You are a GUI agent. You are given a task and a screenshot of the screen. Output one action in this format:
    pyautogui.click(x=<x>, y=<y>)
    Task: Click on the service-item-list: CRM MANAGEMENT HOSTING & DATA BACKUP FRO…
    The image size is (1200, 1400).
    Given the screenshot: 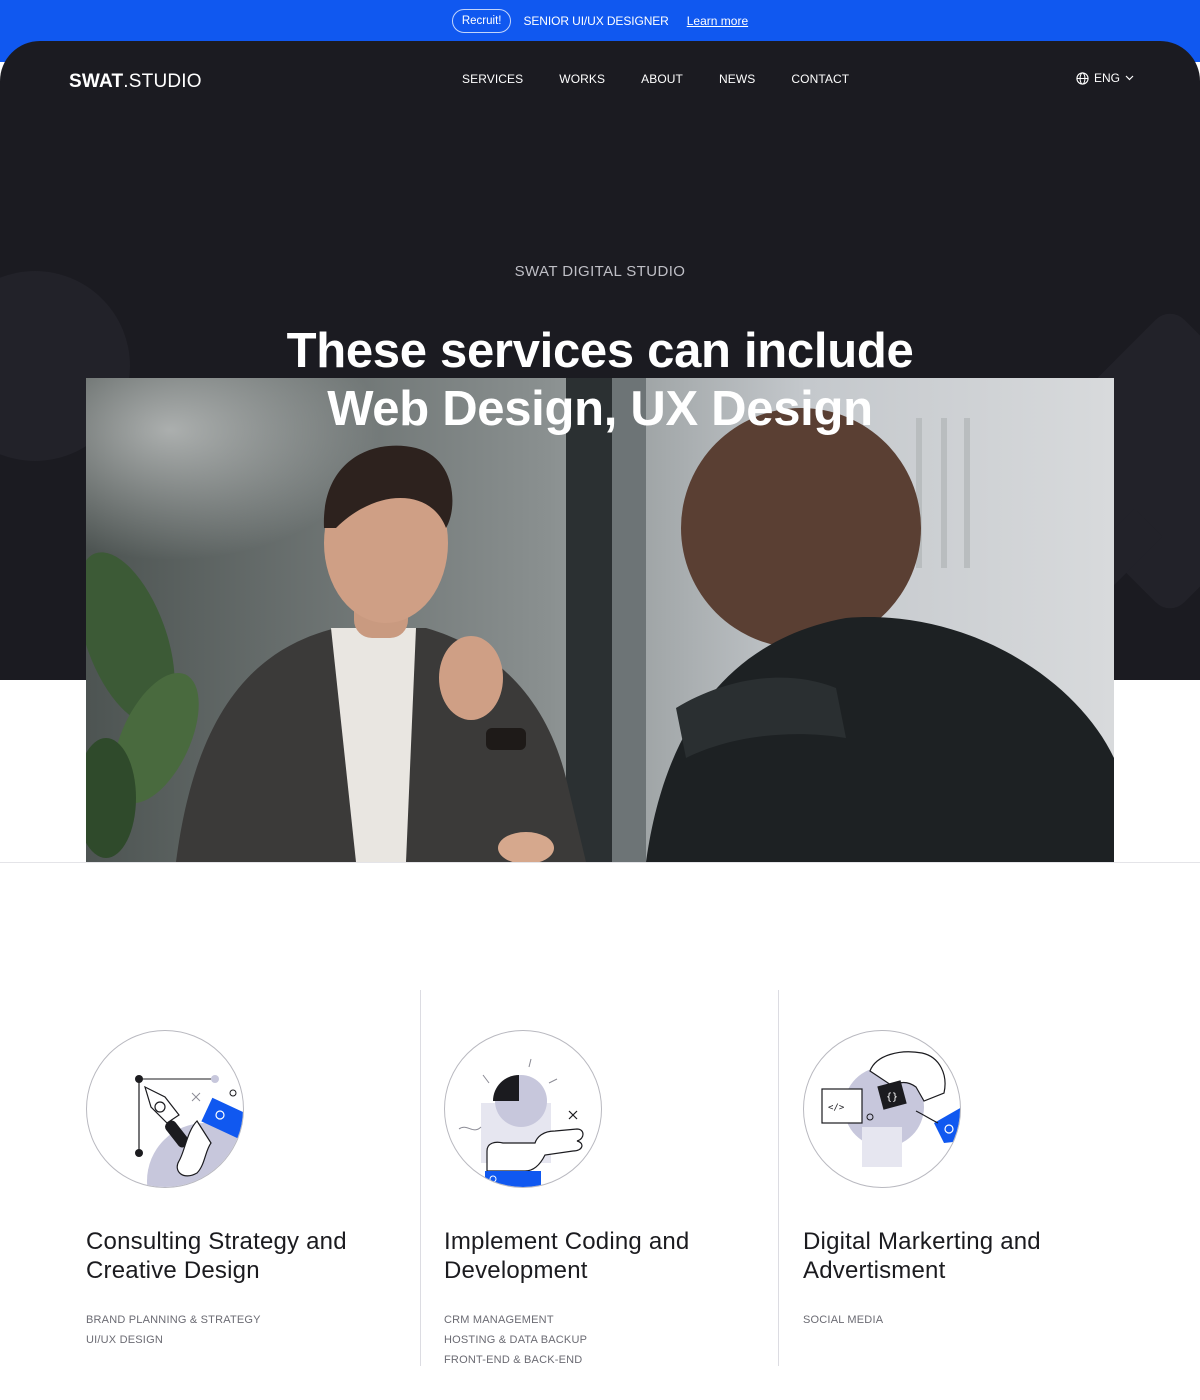 What is the action you would take?
    pyautogui.click(x=604, y=1340)
    